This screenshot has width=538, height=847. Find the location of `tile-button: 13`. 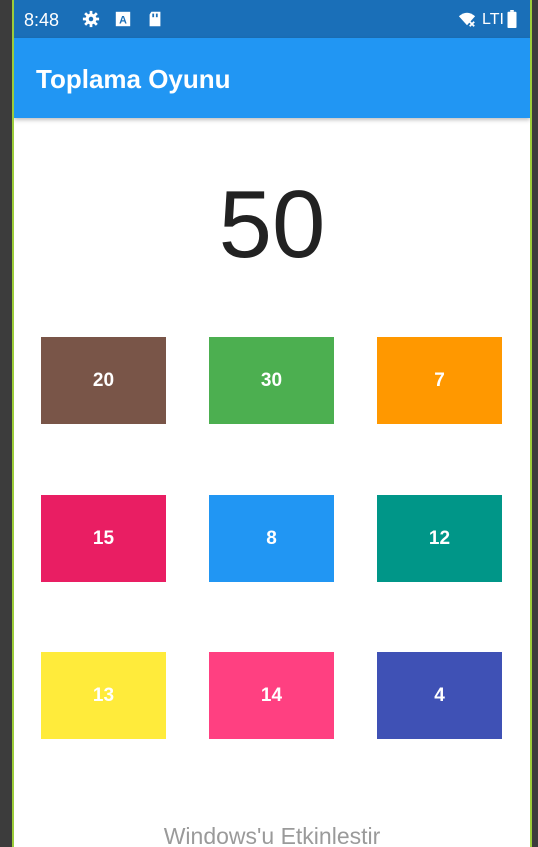

tile-button: 13 is located at coordinates (103, 695).